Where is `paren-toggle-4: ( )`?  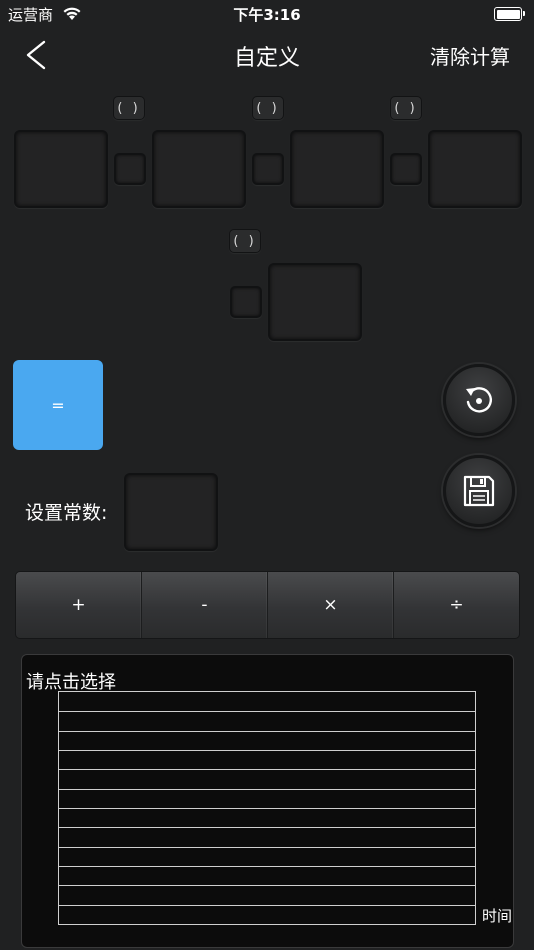 paren-toggle-4: ( ) is located at coordinates (245, 241).